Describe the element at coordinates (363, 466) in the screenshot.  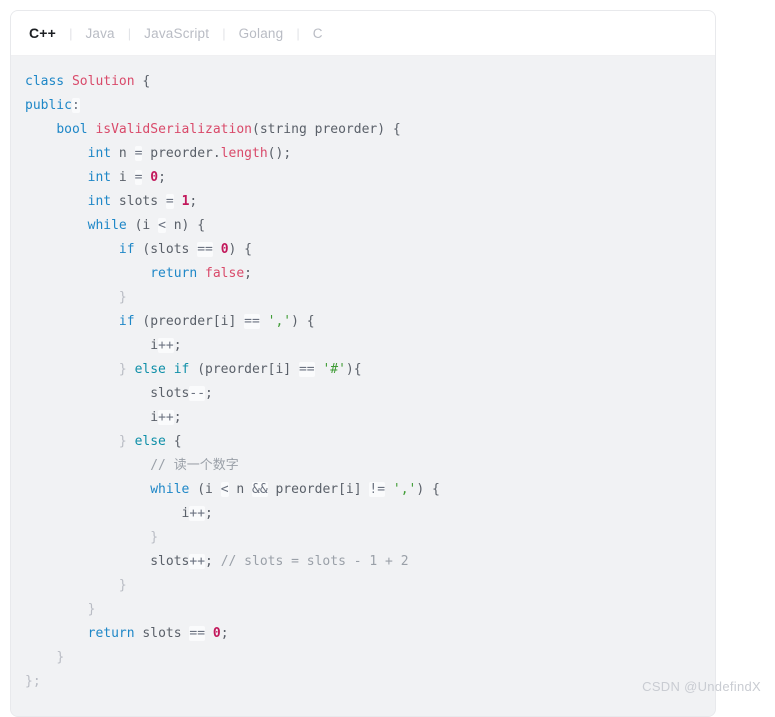
I see `code-line: // 读一个数字` at that location.